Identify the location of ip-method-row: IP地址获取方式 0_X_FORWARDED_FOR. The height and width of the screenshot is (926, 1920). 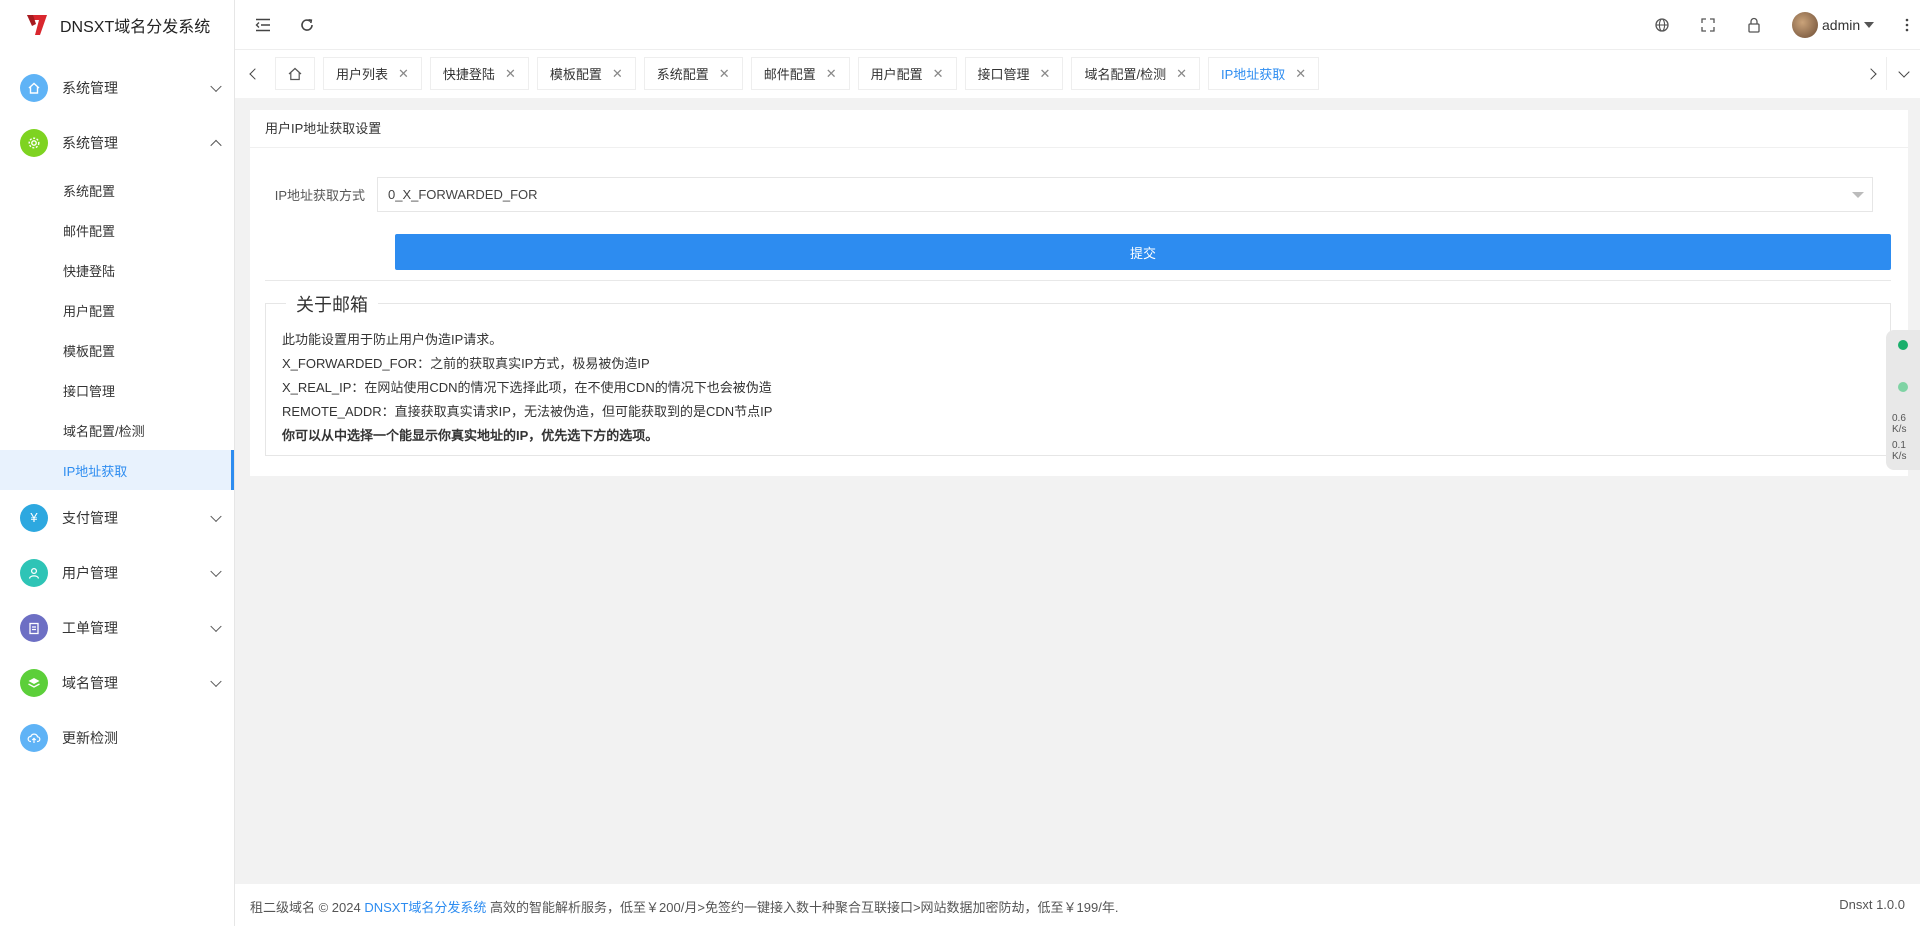
(1069, 194).